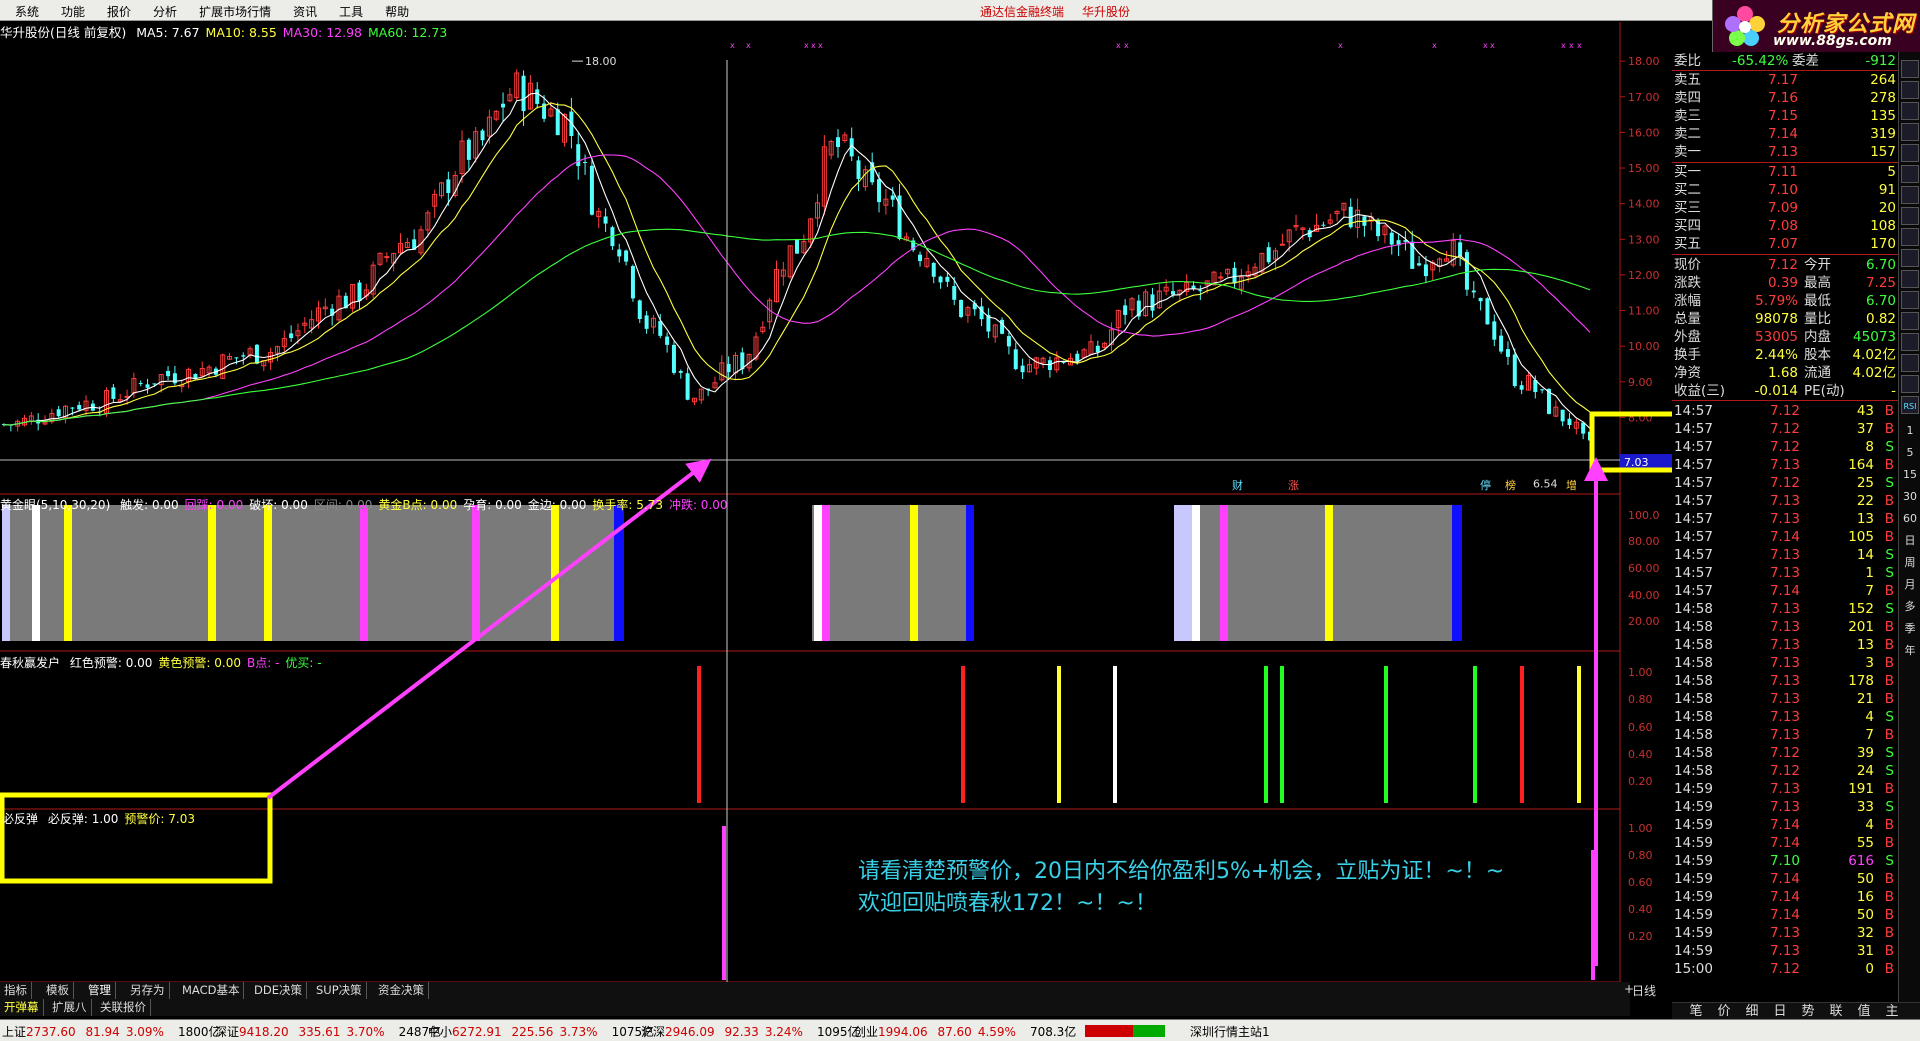  Describe the element at coordinates (1785, 355) in the screenshot. I see `stat-row: 换手 2.44% 股本 4.02亿` at that location.